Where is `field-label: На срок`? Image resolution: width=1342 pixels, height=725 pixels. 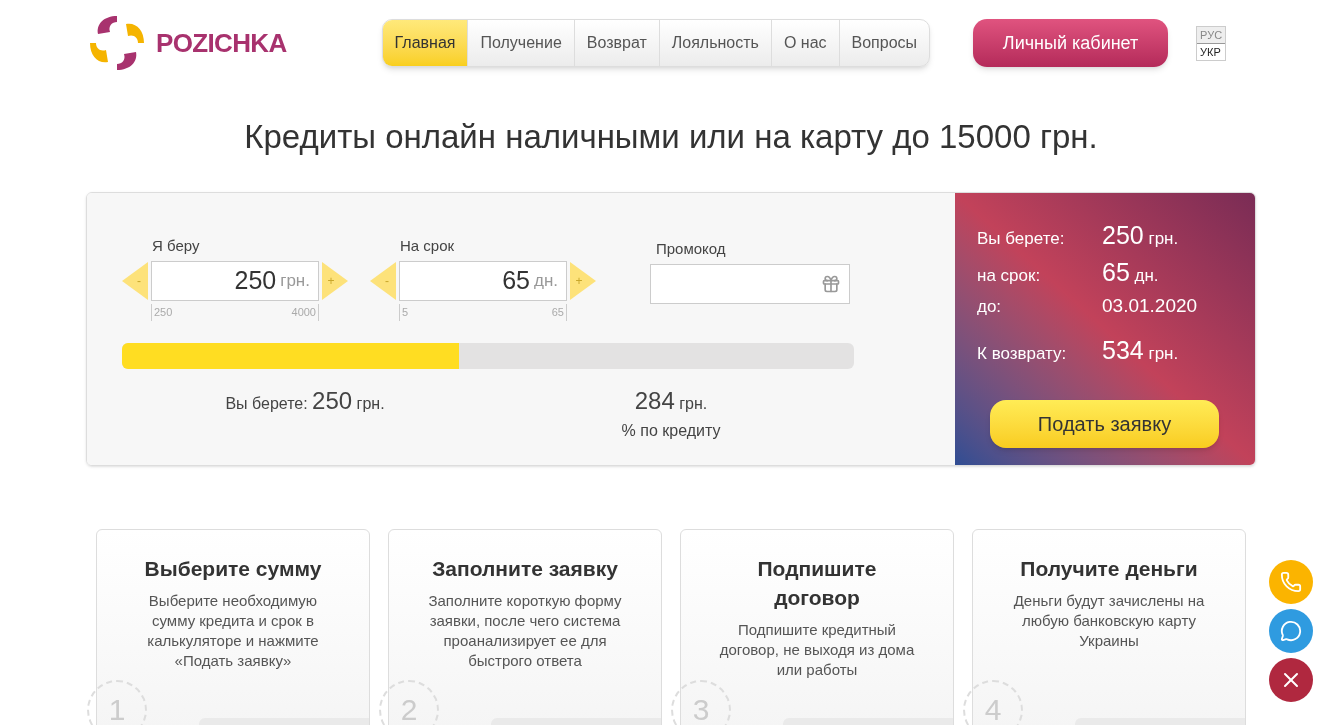
field-label: На срок is located at coordinates (428, 245).